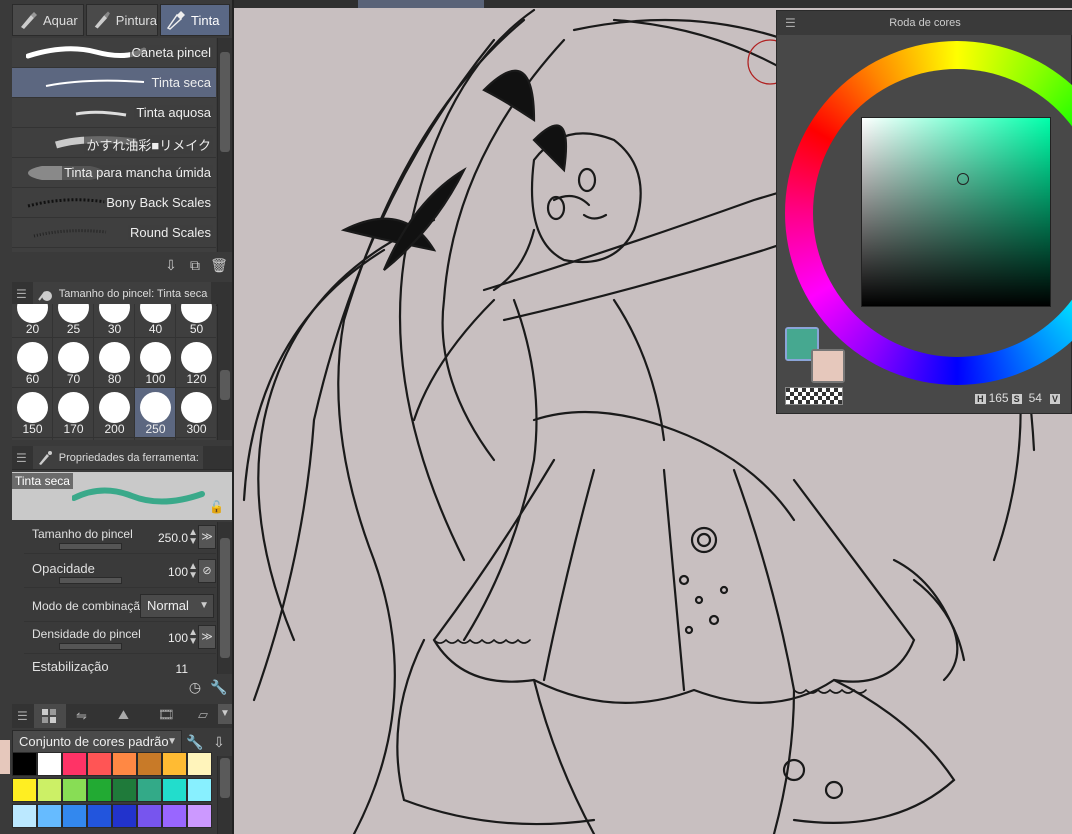 Image resolution: width=1072 pixels, height=834 pixels. I want to click on tool-properties-scrollbar, so click(224, 598).